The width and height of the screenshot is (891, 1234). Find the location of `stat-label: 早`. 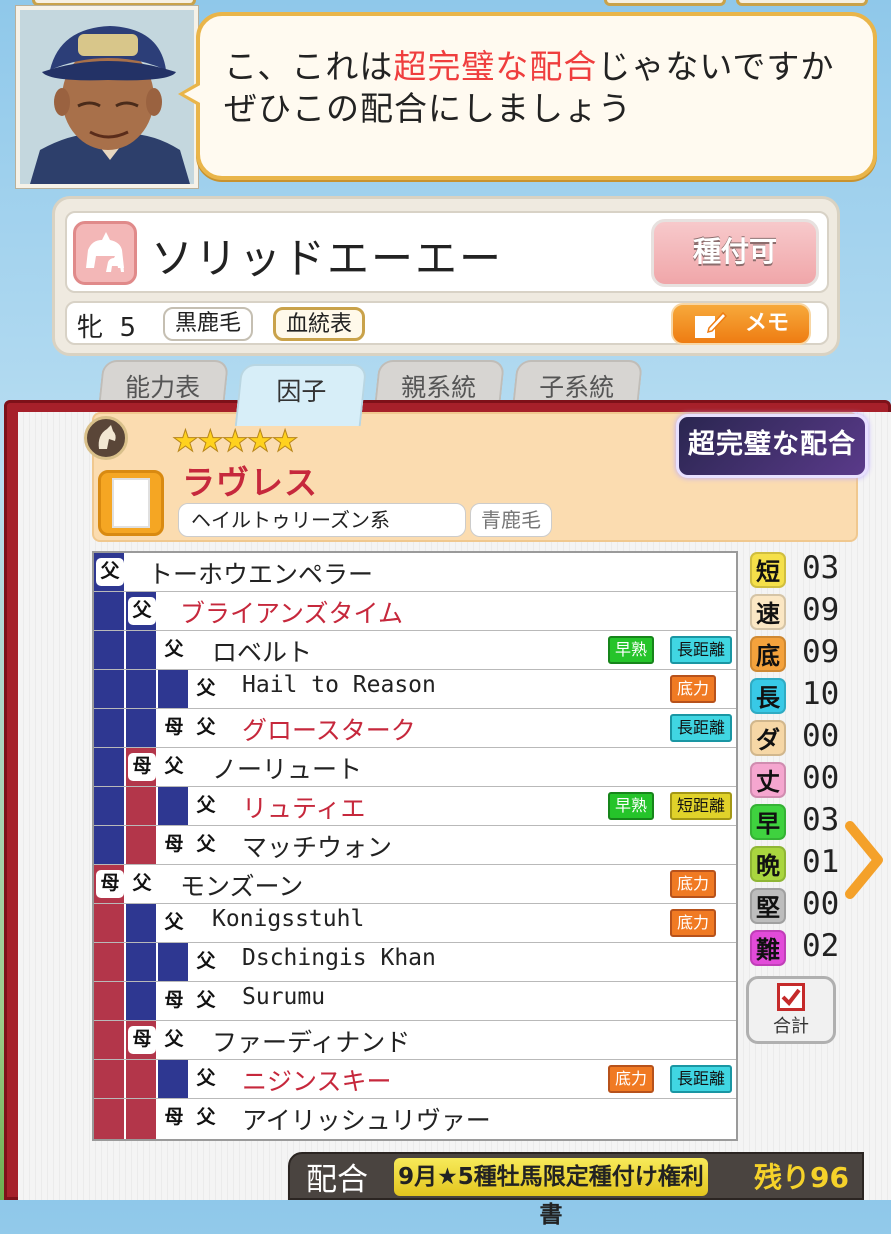

stat-label: 早 is located at coordinates (768, 822).